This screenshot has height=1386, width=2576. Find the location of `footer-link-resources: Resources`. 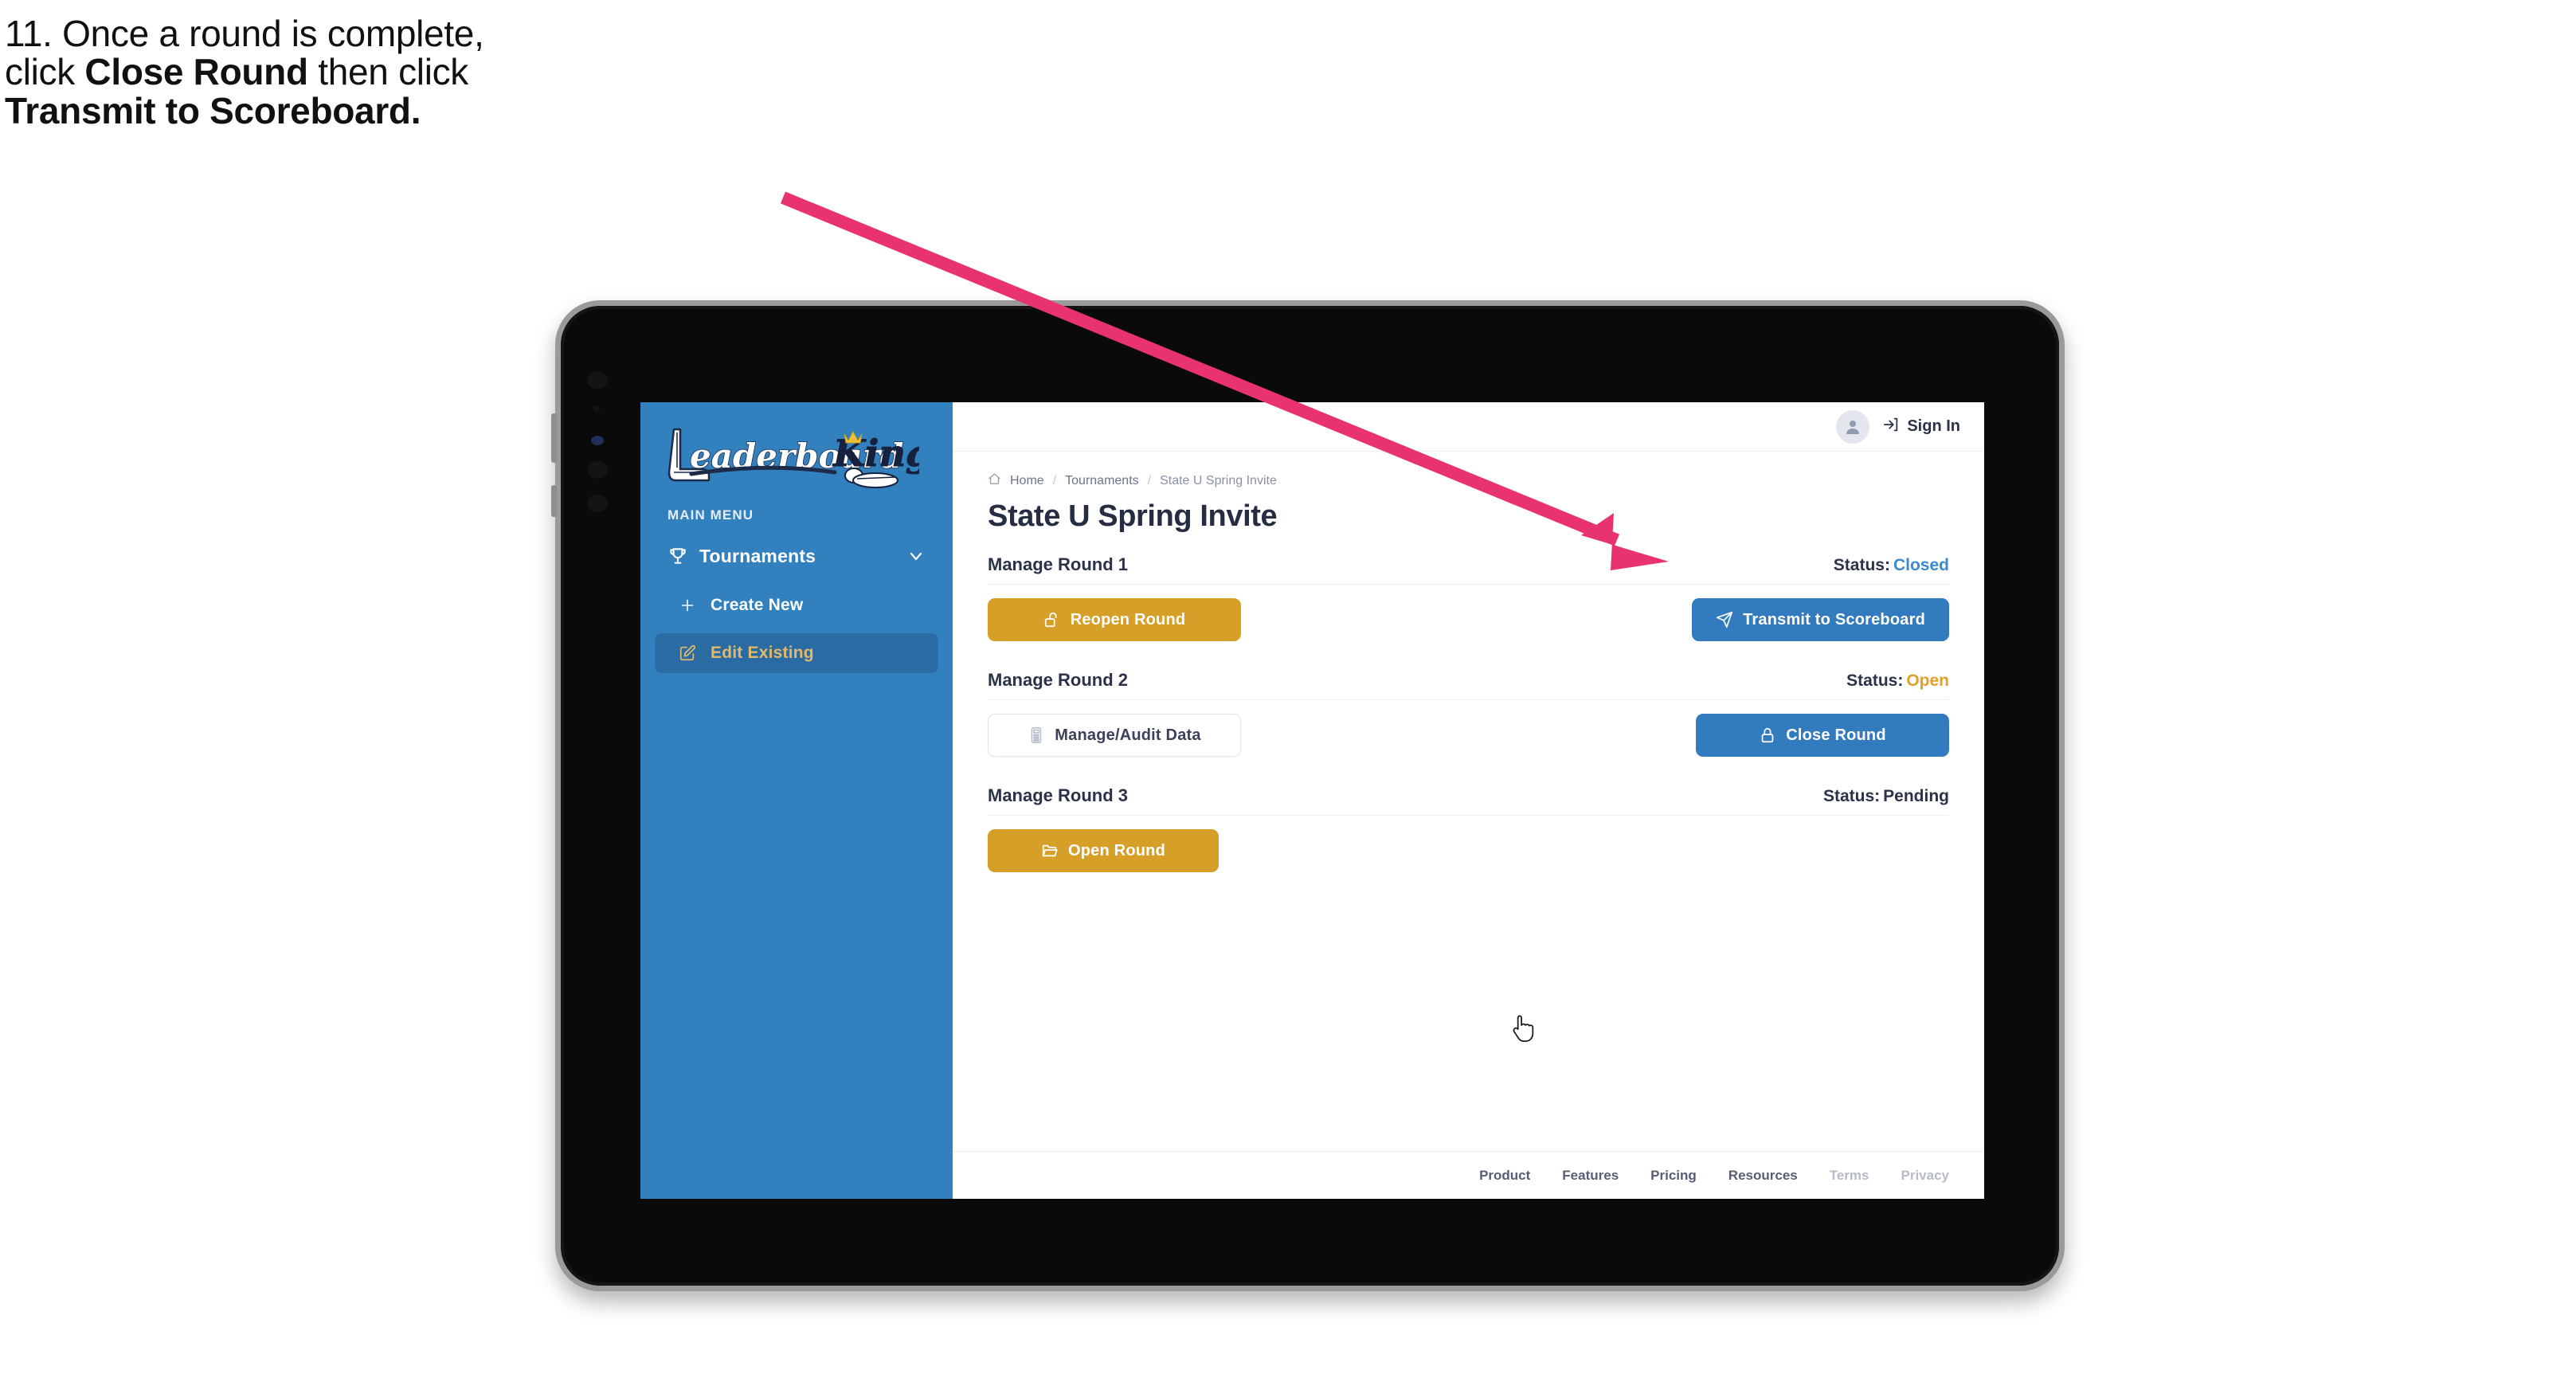

footer-link-resources: Resources is located at coordinates (1763, 1176).